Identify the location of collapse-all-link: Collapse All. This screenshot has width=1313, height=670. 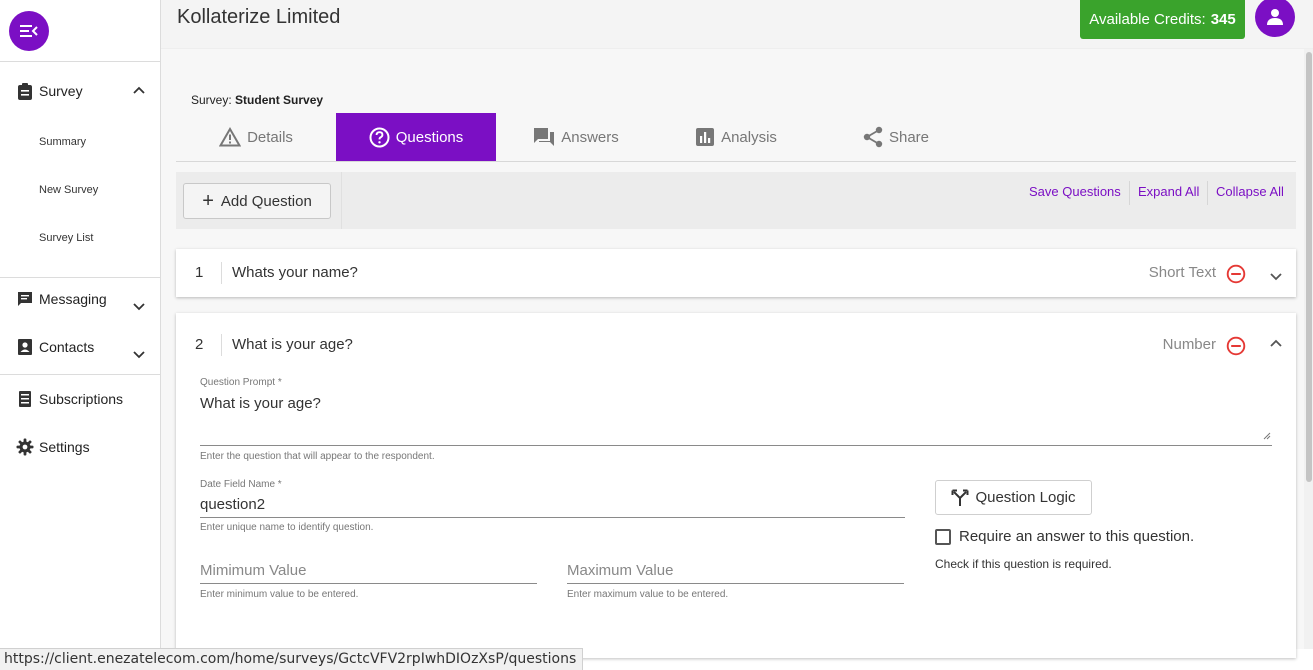
(1250, 191).